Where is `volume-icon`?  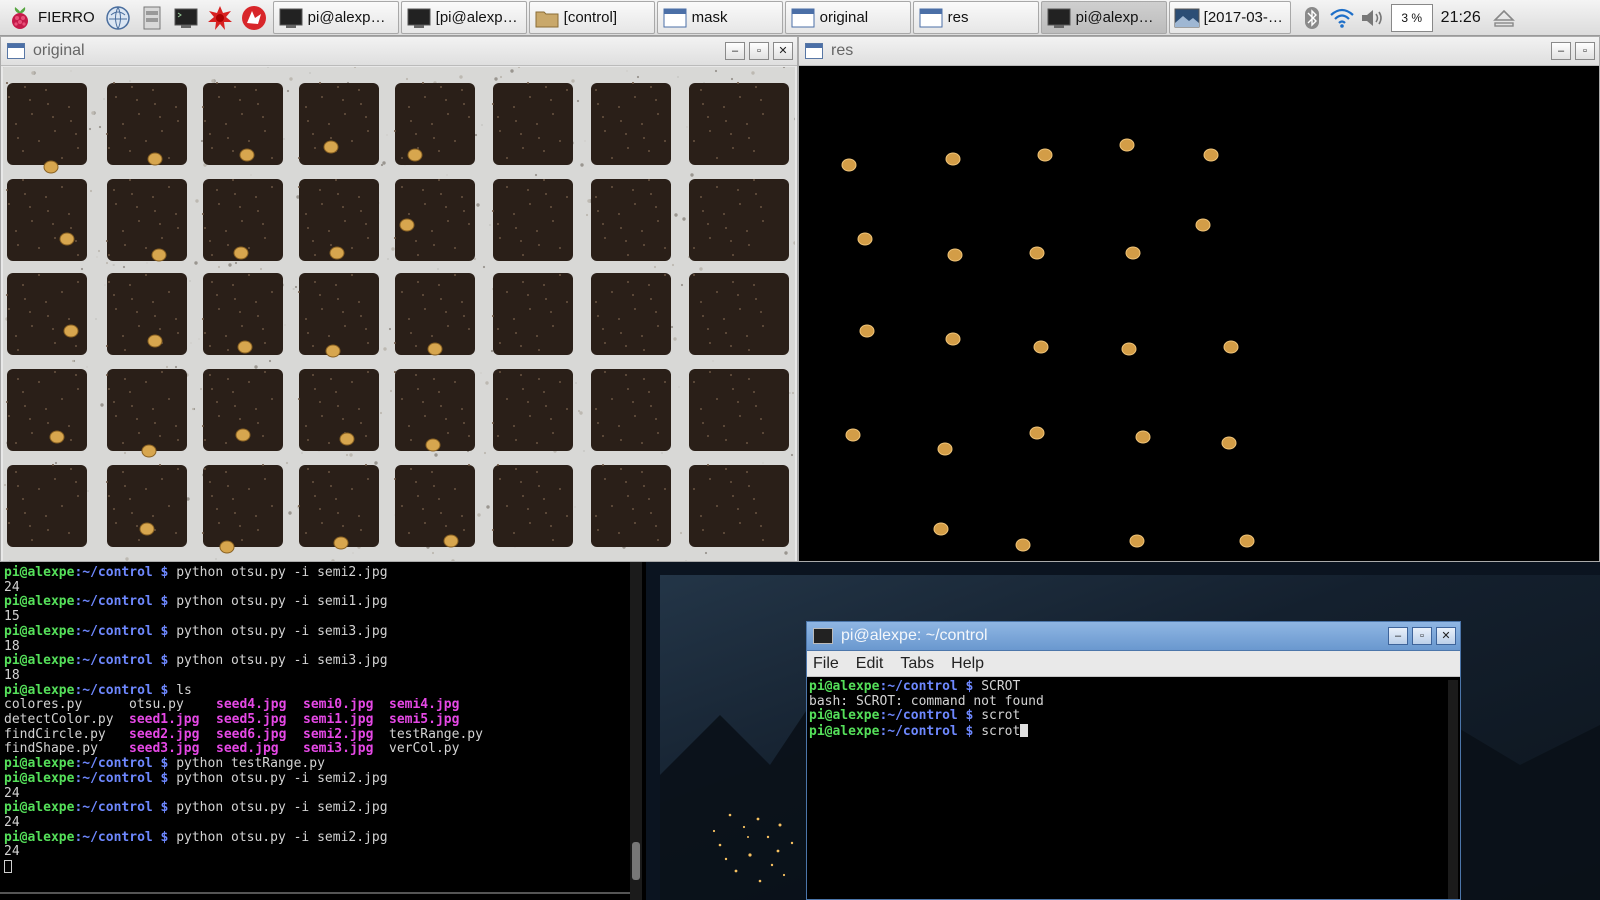
volume-icon is located at coordinates (1372, 18).